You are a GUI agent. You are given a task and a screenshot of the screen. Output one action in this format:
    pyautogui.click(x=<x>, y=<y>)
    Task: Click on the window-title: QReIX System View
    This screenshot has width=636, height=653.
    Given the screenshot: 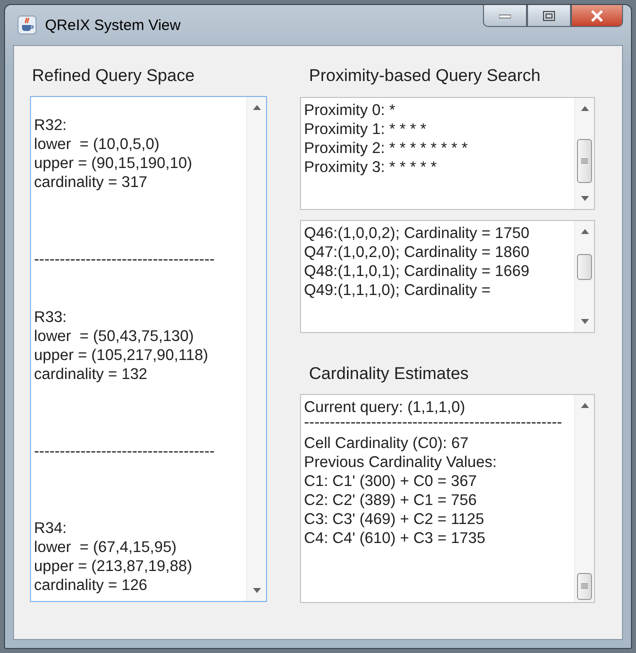 What is the action you would take?
    pyautogui.click(x=113, y=25)
    